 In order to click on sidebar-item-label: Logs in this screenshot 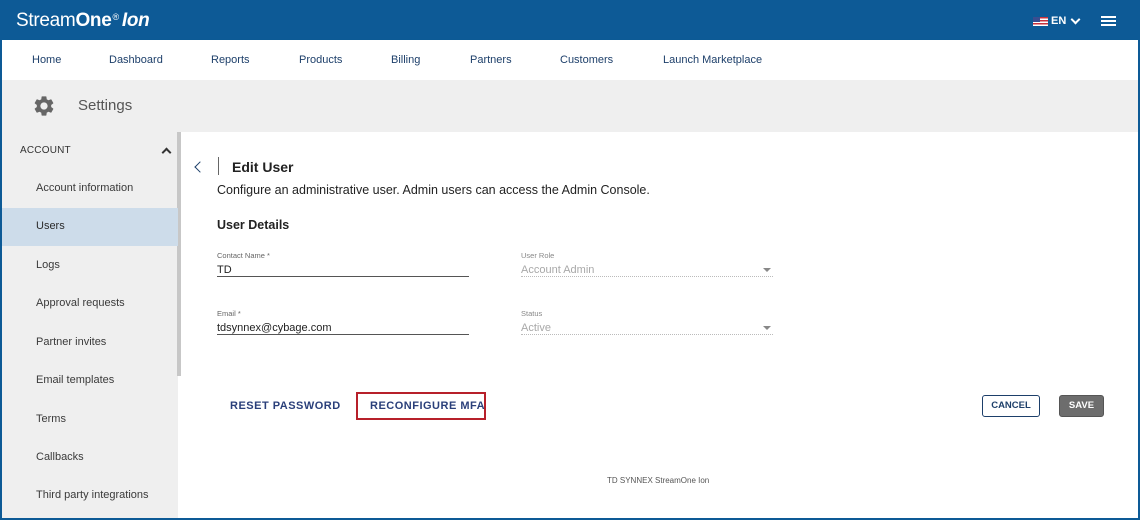, I will do `click(48, 265)`.